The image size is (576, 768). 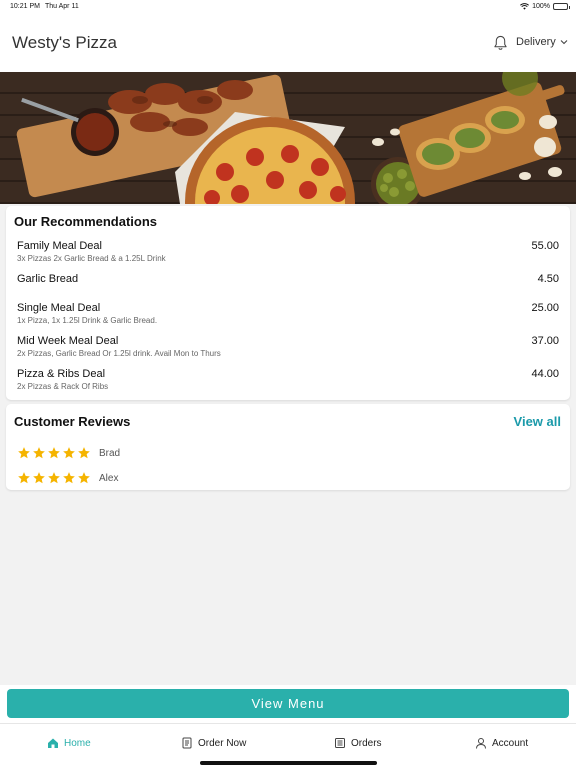 I want to click on status-right: 100%, so click(x=545, y=6).